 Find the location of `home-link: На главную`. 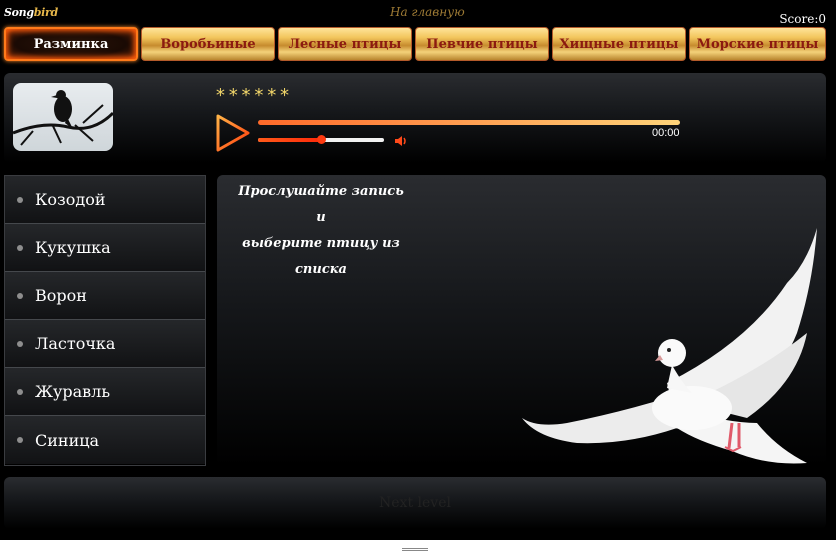

home-link: На главную is located at coordinates (427, 12).